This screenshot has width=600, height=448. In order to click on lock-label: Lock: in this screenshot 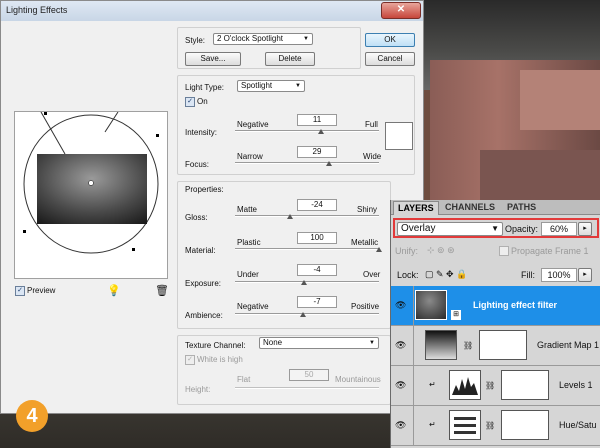, I will do `click(408, 275)`.